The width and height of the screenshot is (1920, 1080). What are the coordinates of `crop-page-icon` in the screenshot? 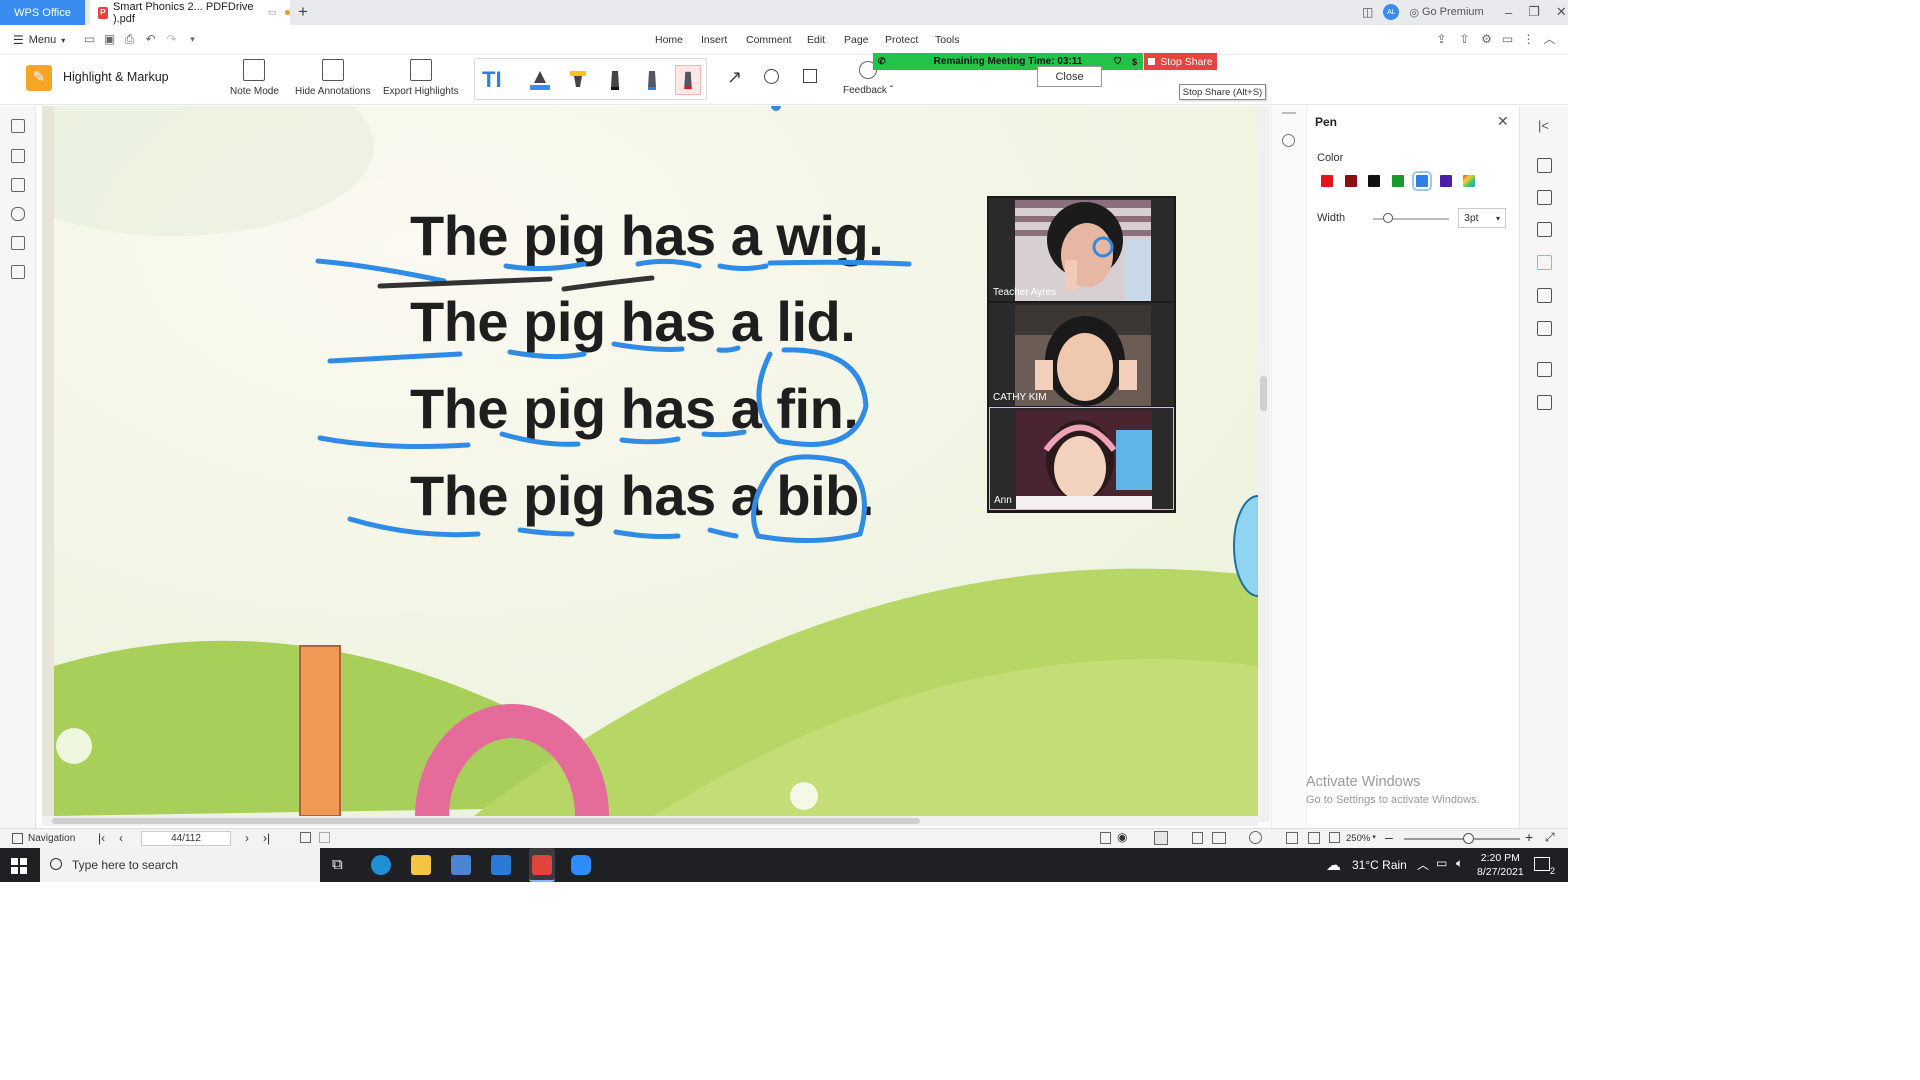 It's located at (1544, 402).